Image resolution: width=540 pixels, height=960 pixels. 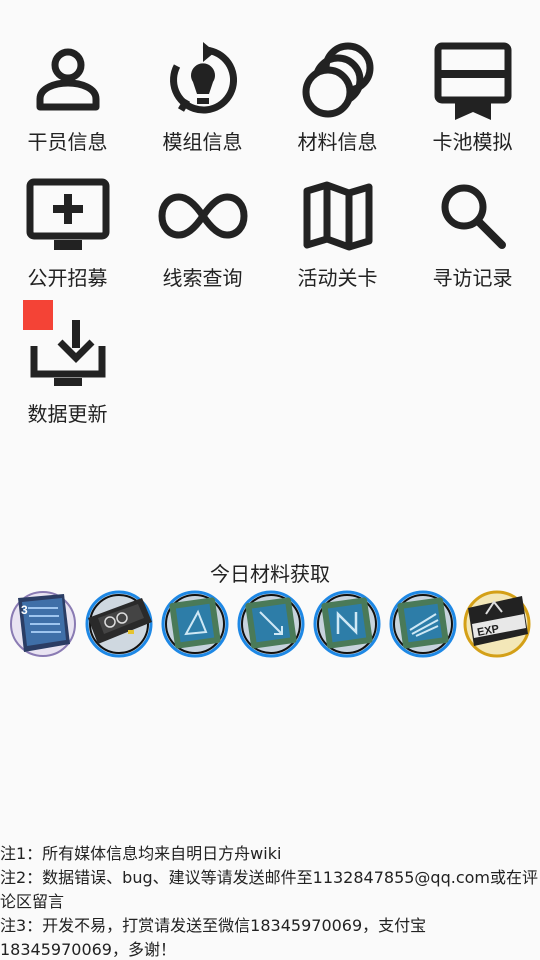 I want to click on menu-label: 卡池模拟, so click(x=472, y=142).